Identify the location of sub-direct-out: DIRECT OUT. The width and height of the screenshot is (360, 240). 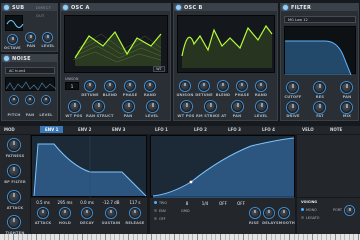
(46, 12).